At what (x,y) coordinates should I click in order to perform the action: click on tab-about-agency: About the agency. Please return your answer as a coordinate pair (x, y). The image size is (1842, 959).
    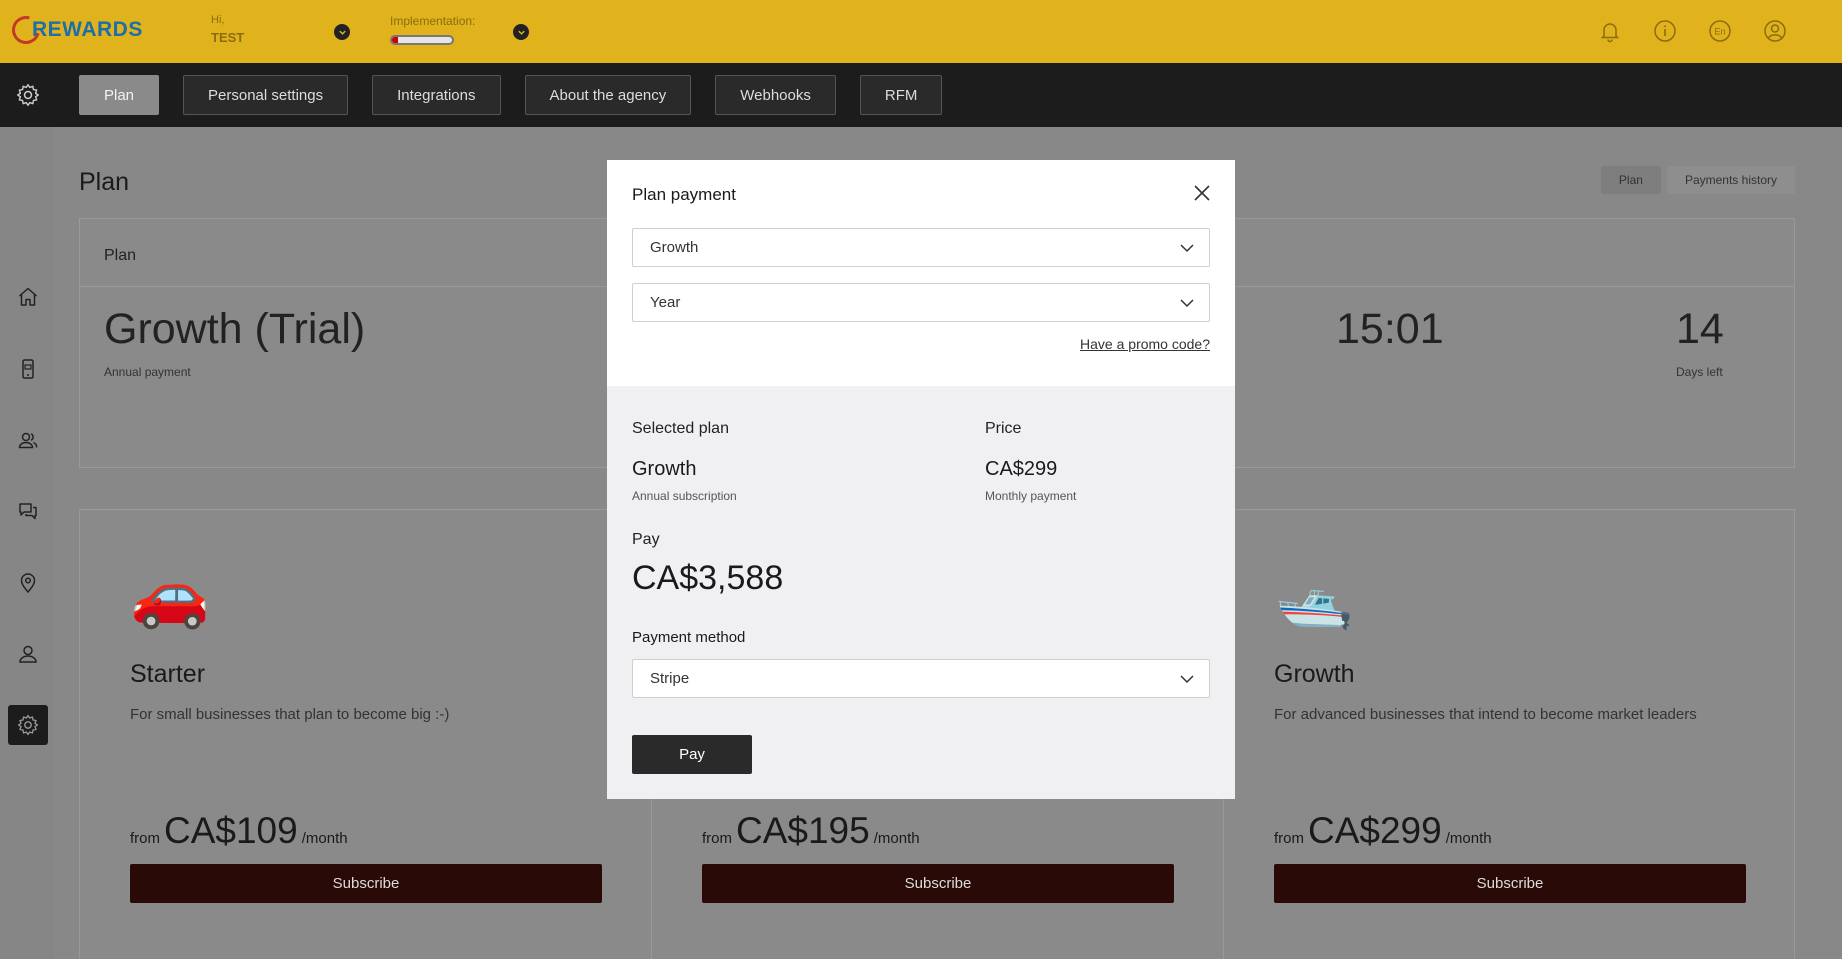
    Looking at the image, I should click on (608, 95).